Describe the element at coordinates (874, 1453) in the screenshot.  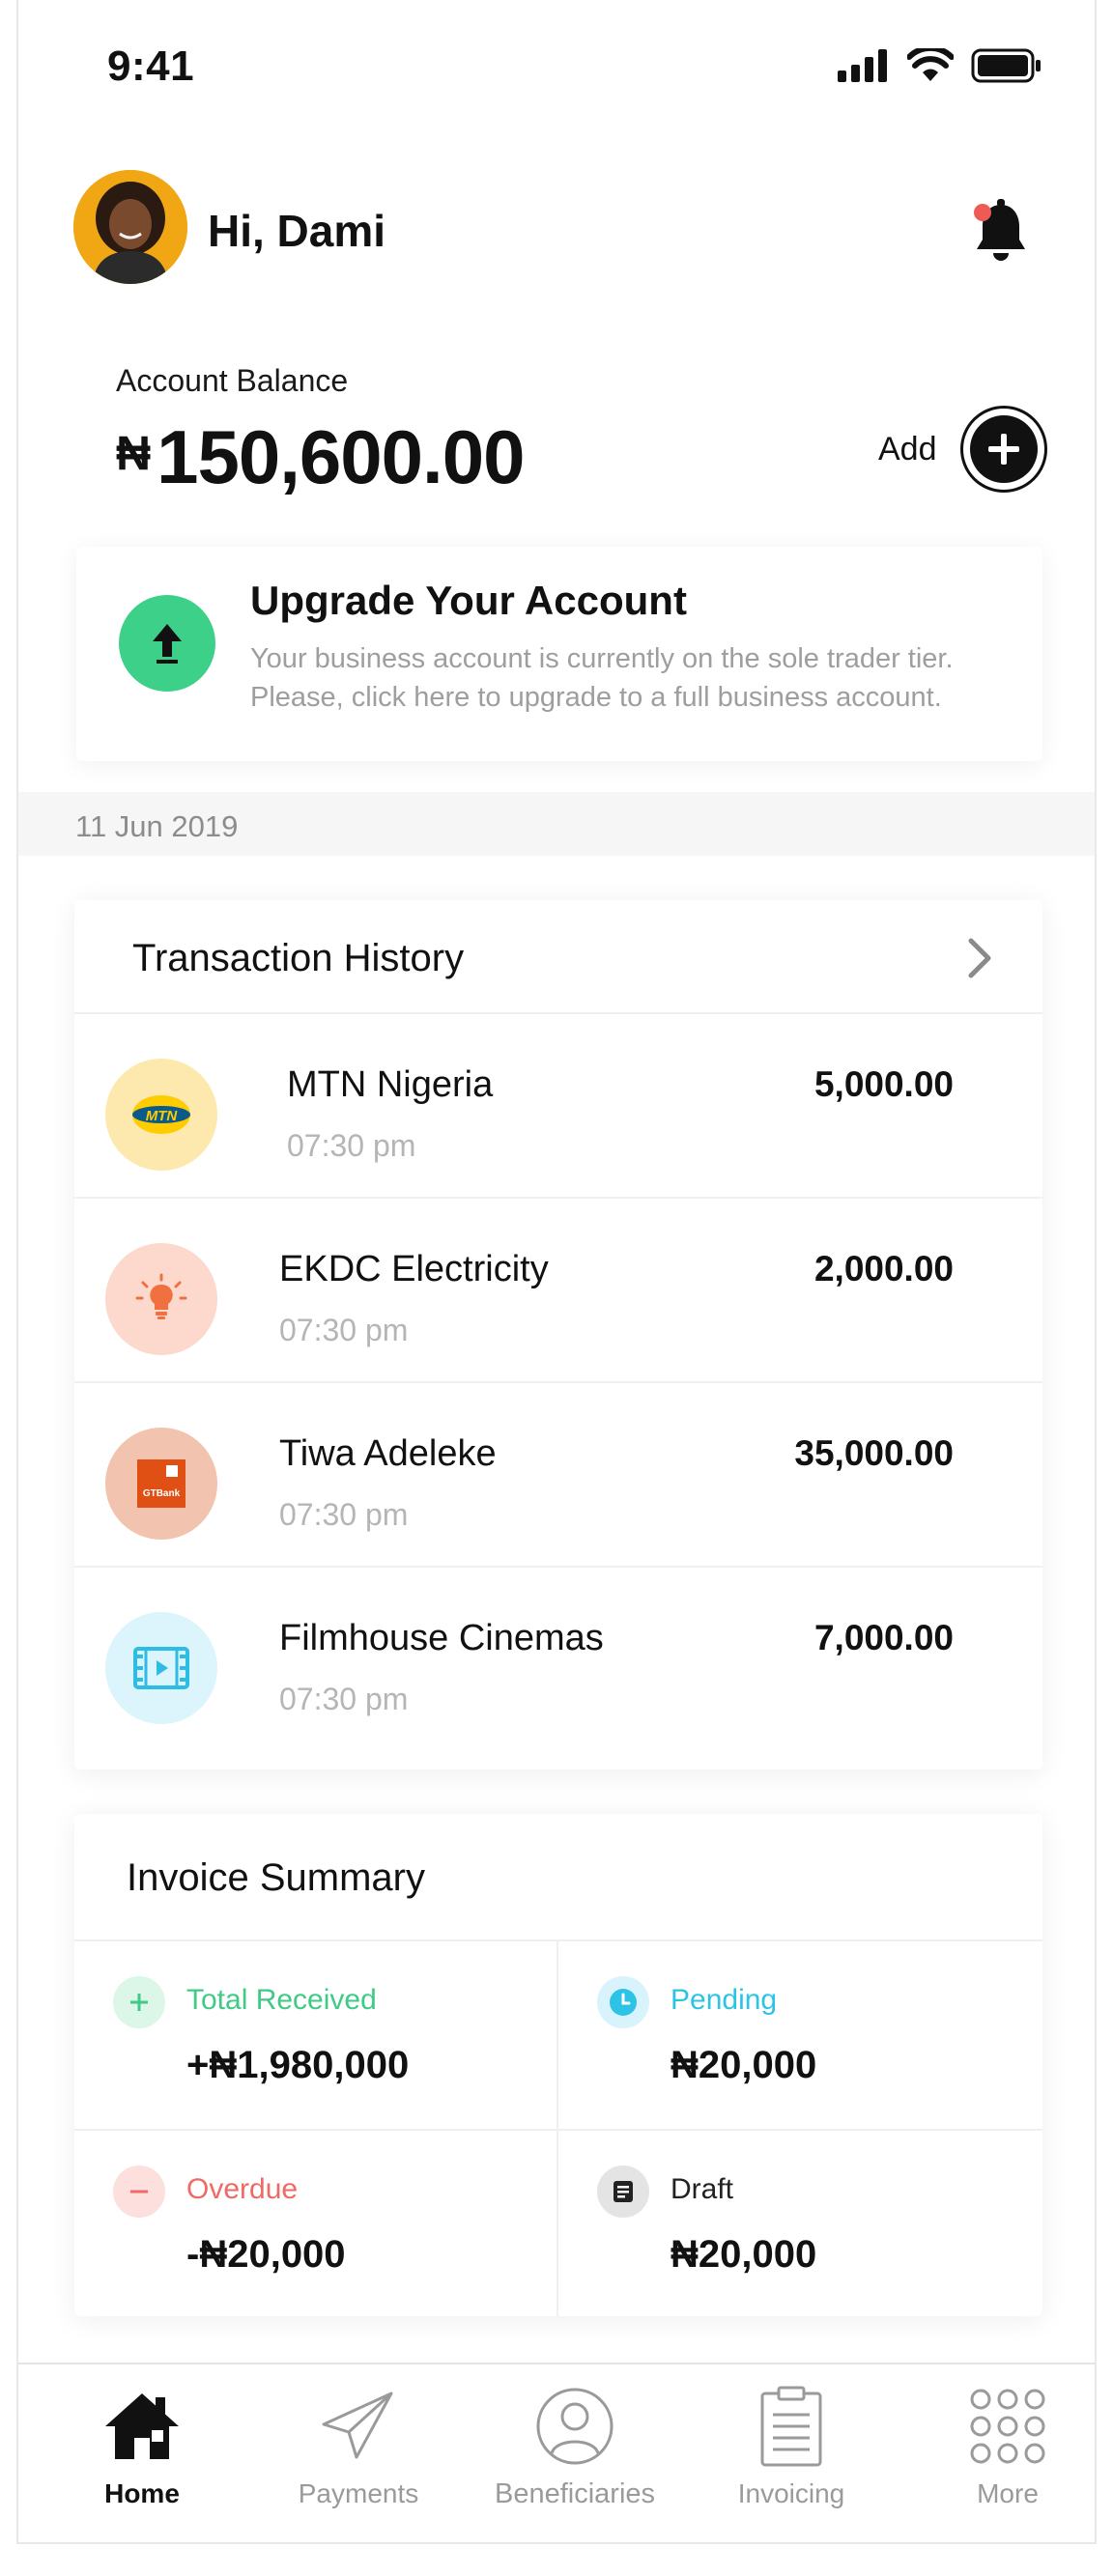
I see `tx-amount: 35,000.00` at that location.